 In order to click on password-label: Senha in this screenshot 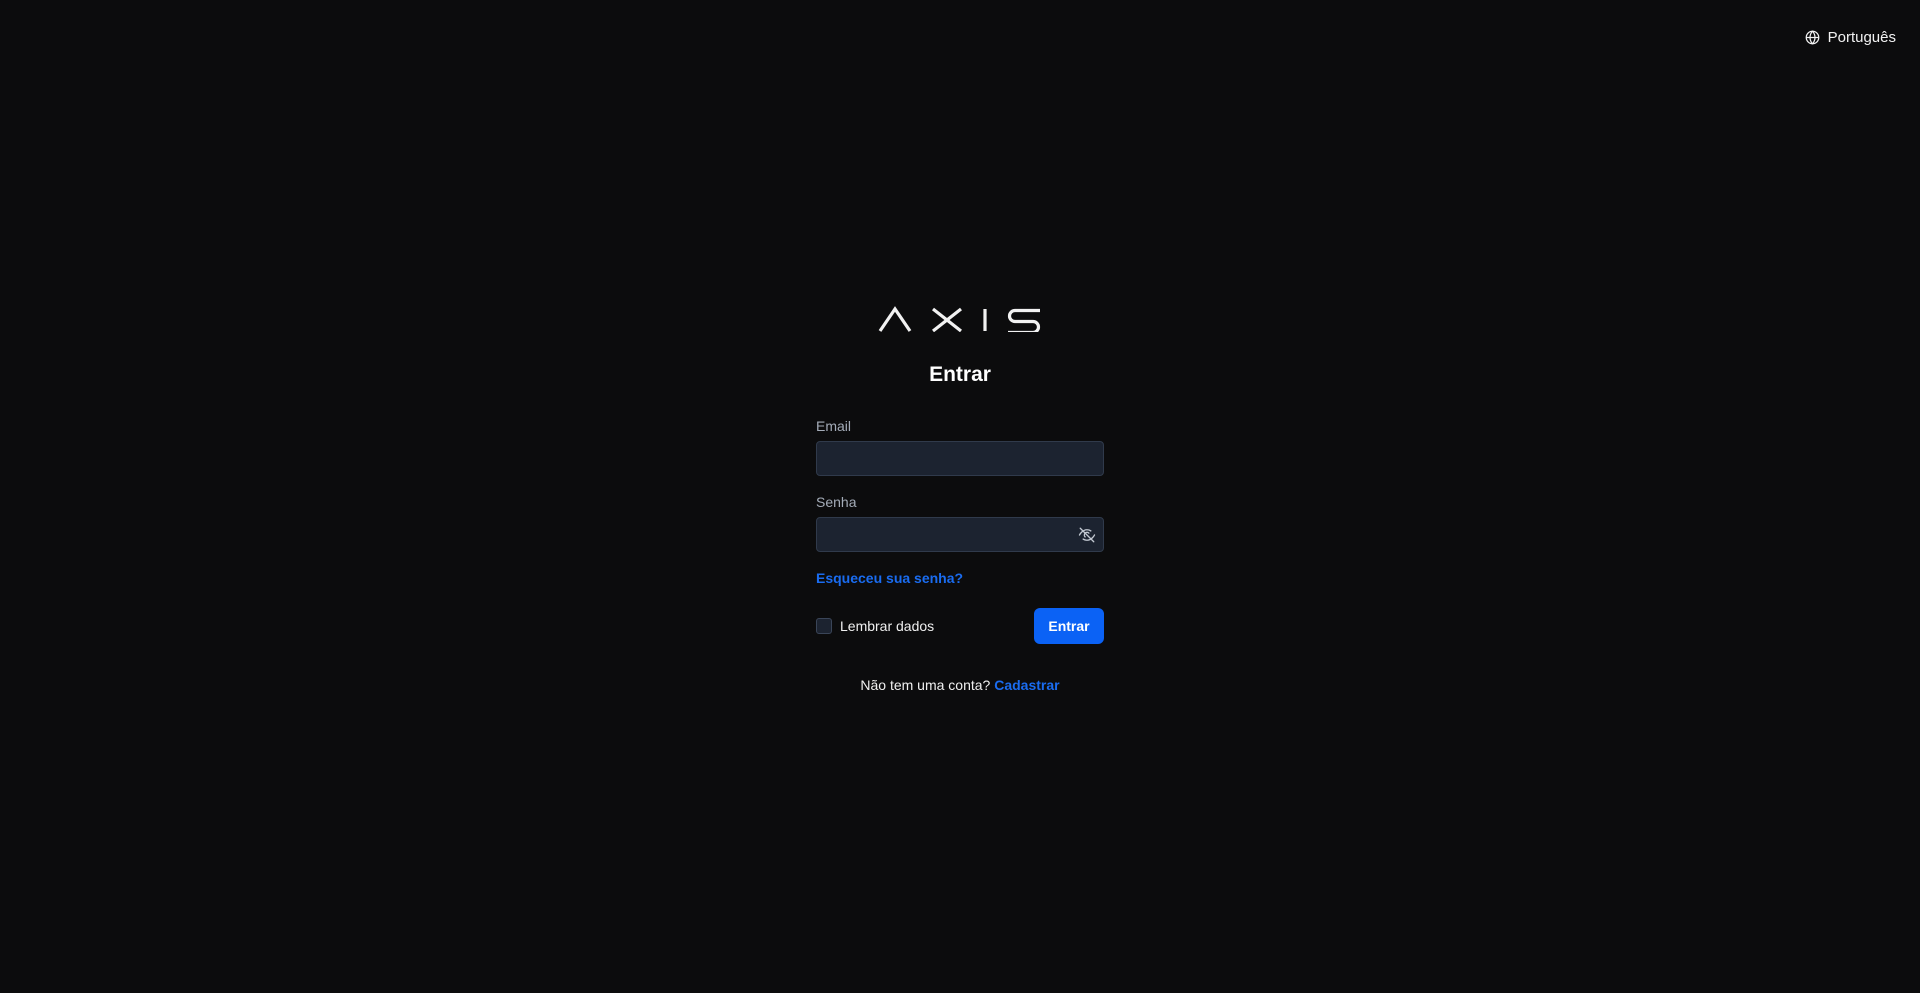, I will do `click(836, 502)`.